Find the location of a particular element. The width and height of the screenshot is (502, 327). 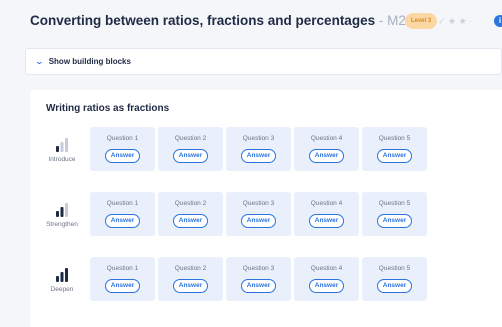

chevron-down-icon: ⌄ is located at coordinates (39, 61).